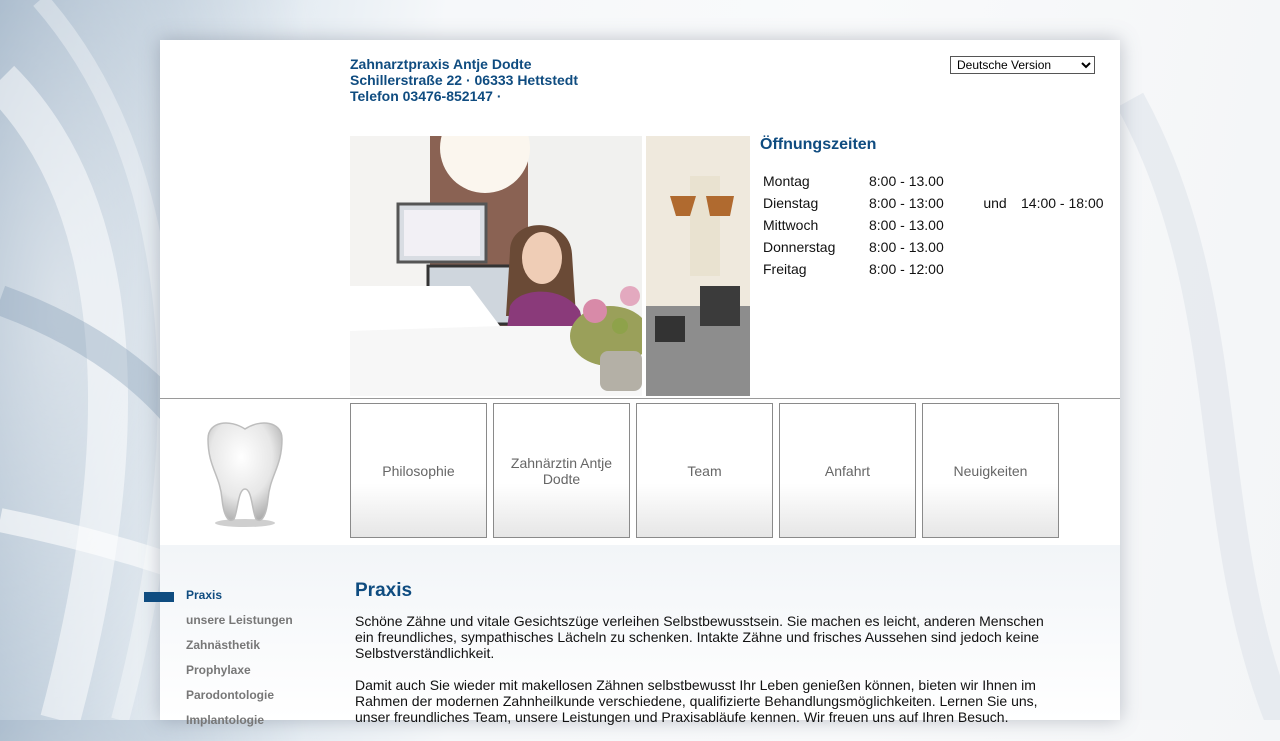  What do you see at coordinates (799, 247) in the screenshot?
I see `hours-day: Donnerstag` at bounding box center [799, 247].